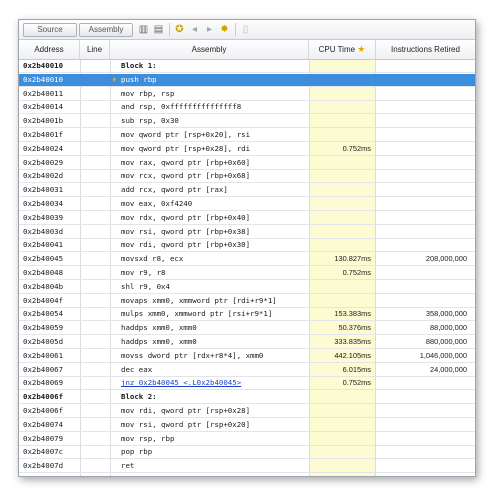 This screenshot has width=491, height=494. What do you see at coordinates (209, 29) in the screenshot?
I see `next-hotspot-icon: ▸` at bounding box center [209, 29].